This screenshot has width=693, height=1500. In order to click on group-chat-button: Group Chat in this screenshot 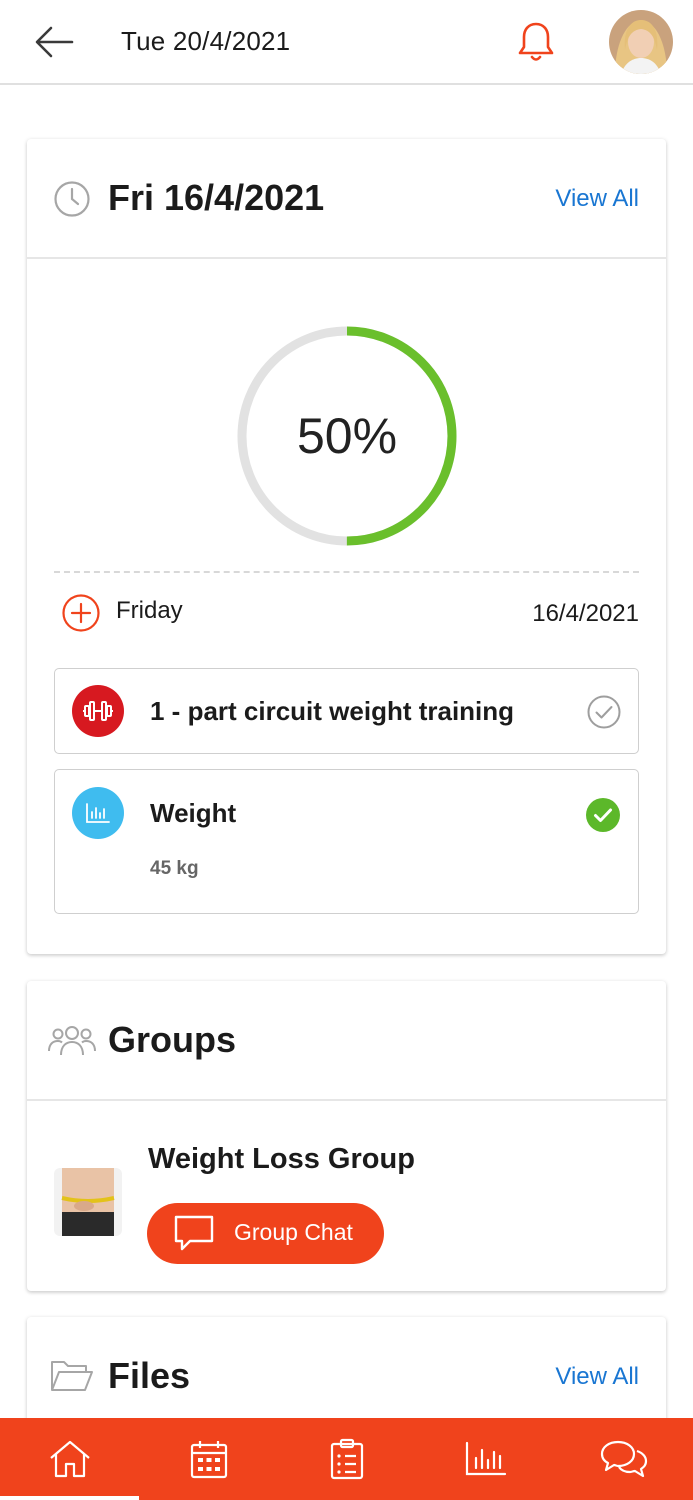, I will do `click(265, 1233)`.